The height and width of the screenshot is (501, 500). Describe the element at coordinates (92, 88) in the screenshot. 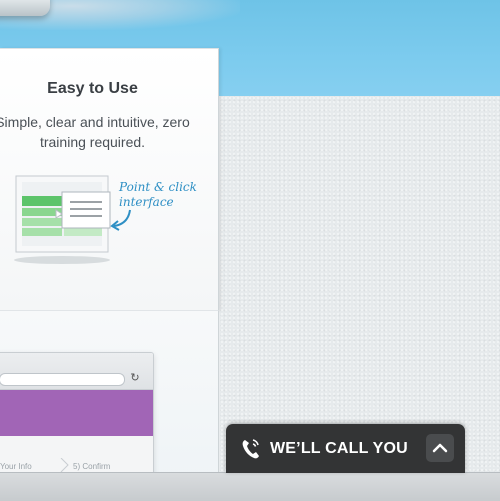

I see `feature-title: Easy to Use` at that location.